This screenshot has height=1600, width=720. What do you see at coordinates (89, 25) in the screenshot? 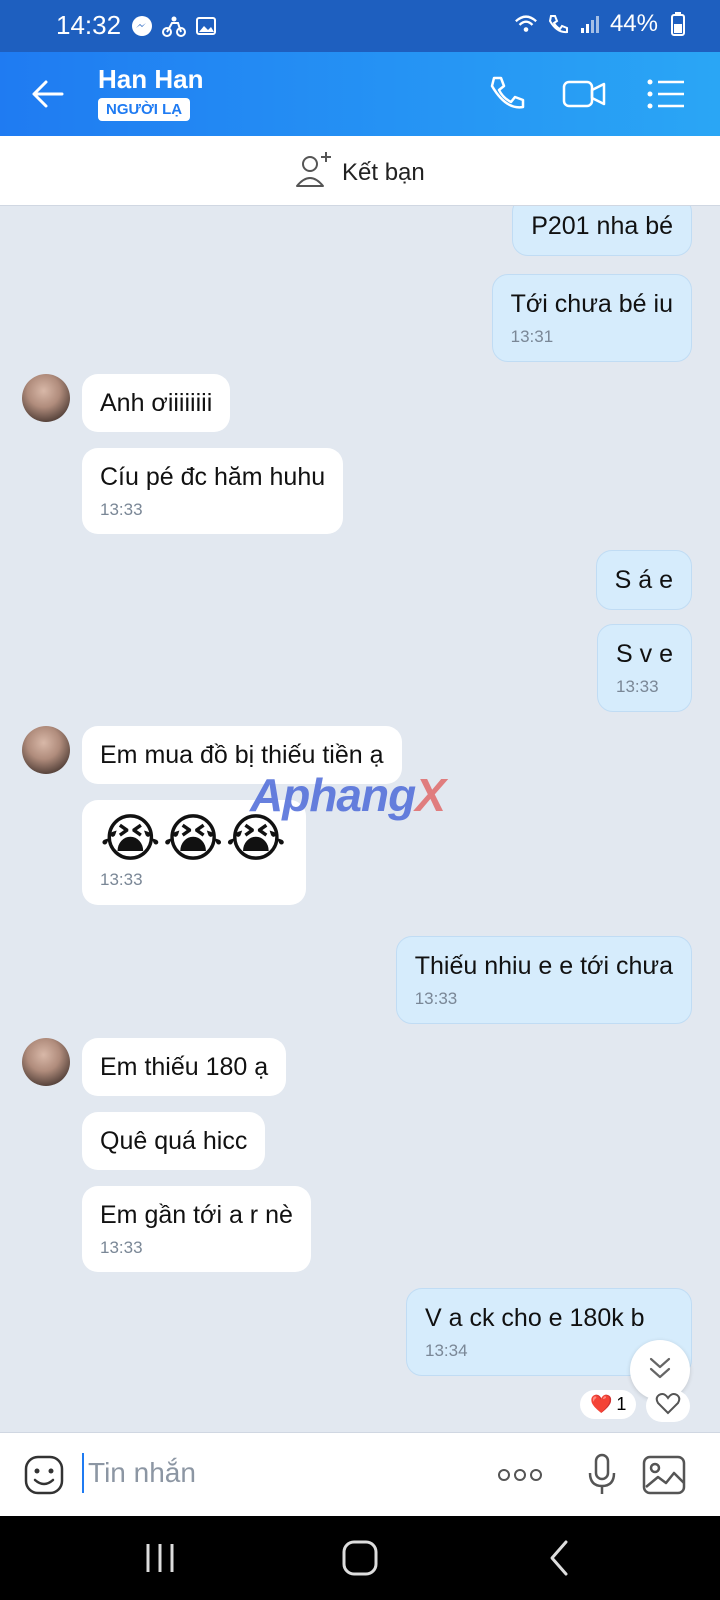
I see `status-time: 14:32` at bounding box center [89, 25].